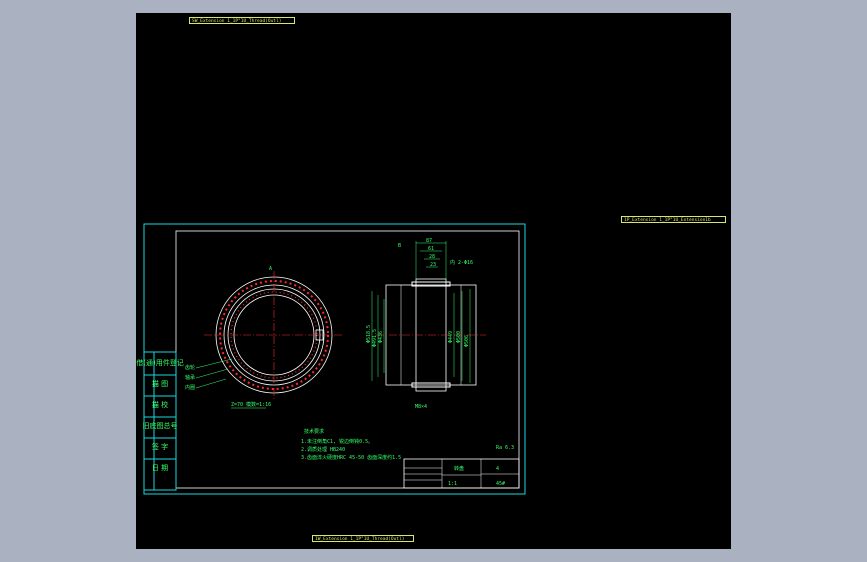  What do you see at coordinates (190, 387) in the screenshot?
I see `callout-3: 内圈` at bounding box center [190, 387].